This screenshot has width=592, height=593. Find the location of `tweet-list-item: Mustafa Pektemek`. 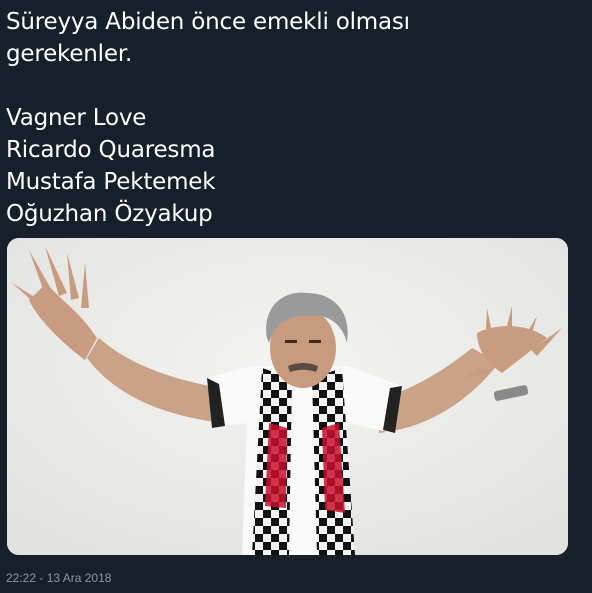

tweet-list-item: Mustafa Pektemek is located at coordinates (111, 182).